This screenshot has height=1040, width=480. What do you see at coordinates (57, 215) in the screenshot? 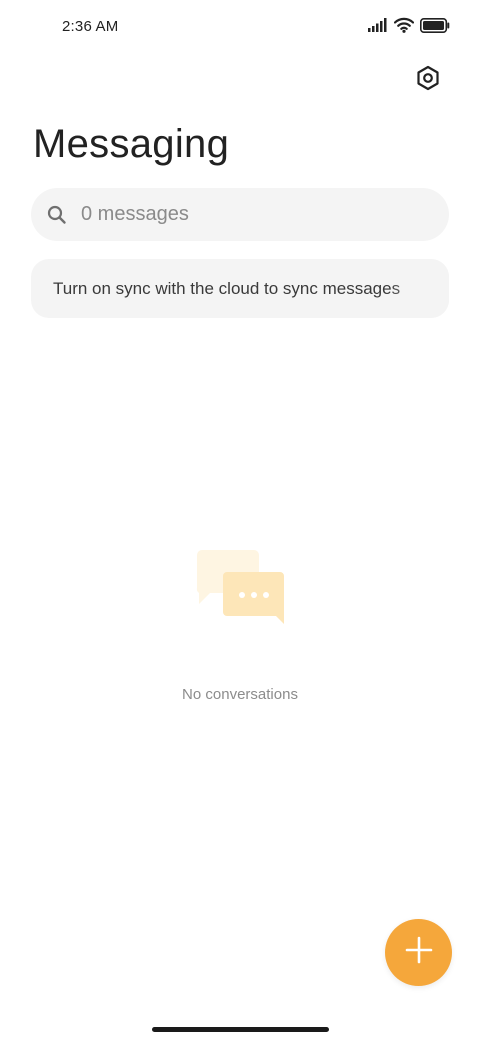
I see `search-icon` at bounding box center [57, 215].